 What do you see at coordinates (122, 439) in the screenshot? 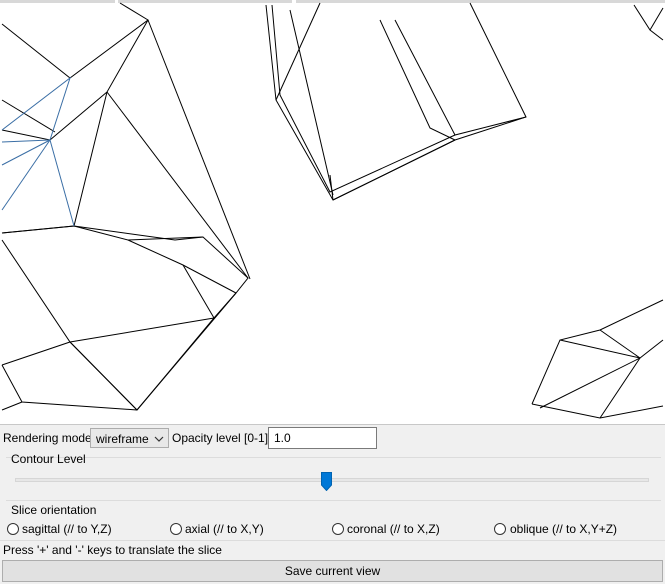
I see `rendering-mode-value: wireframe` at bounding box center [122, 439].